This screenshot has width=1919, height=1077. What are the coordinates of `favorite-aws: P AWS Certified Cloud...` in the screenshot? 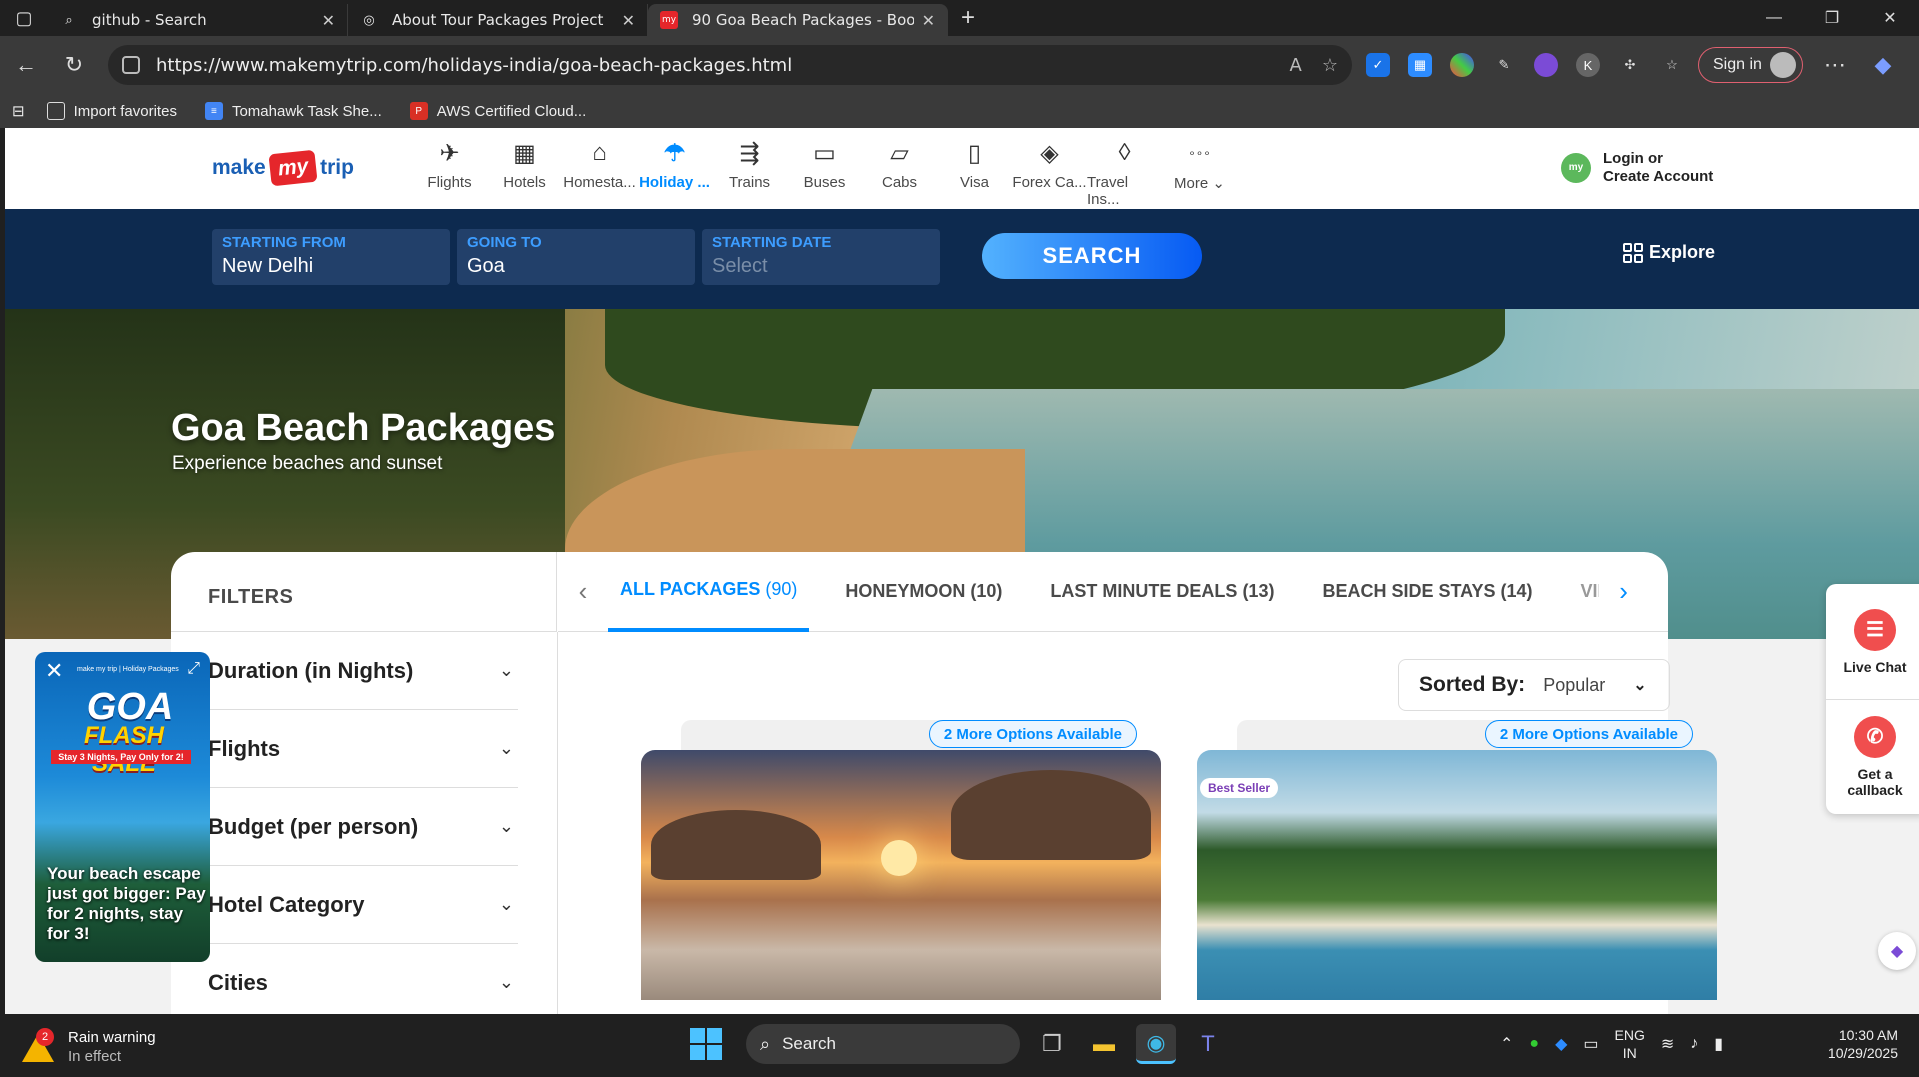 It's located at (497, 111).